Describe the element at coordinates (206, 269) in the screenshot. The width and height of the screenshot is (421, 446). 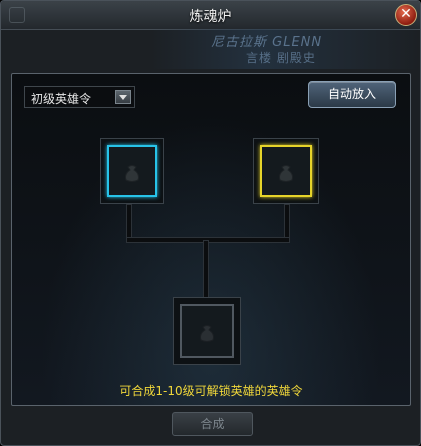
I see `connector-center-vertical` at that location.